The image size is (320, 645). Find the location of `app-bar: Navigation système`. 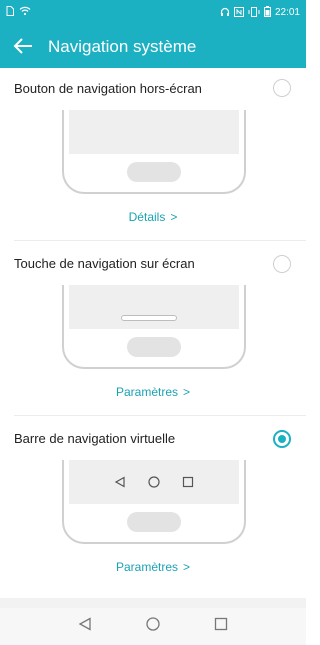

app-bar: Navigation système is located at coordinates (153, 46).